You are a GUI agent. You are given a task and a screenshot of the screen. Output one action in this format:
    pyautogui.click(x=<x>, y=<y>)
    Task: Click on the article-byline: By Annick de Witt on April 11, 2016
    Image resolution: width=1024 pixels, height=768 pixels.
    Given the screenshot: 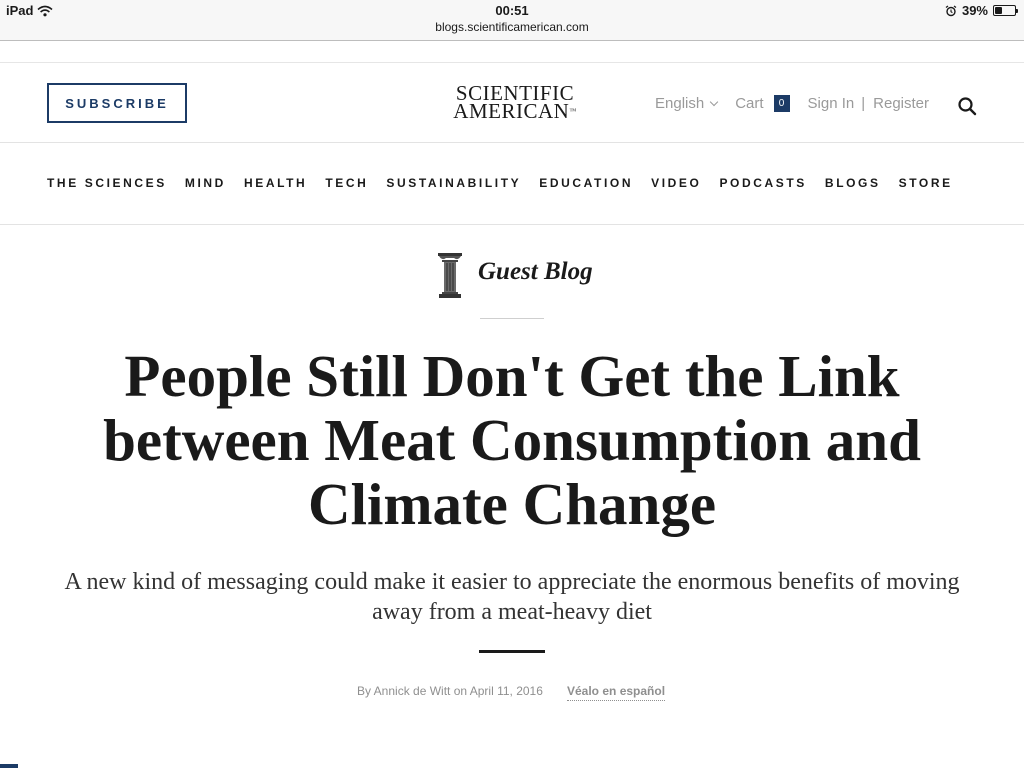 What is the action you would take?
    pyautogui.click(x=450, y=691)
    